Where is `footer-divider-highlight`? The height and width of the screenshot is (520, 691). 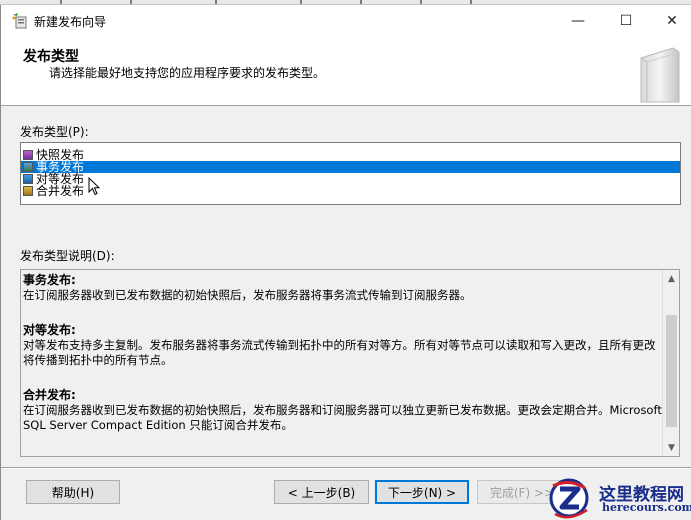 footer-divider-highlight is located at coordinates (346, 468).